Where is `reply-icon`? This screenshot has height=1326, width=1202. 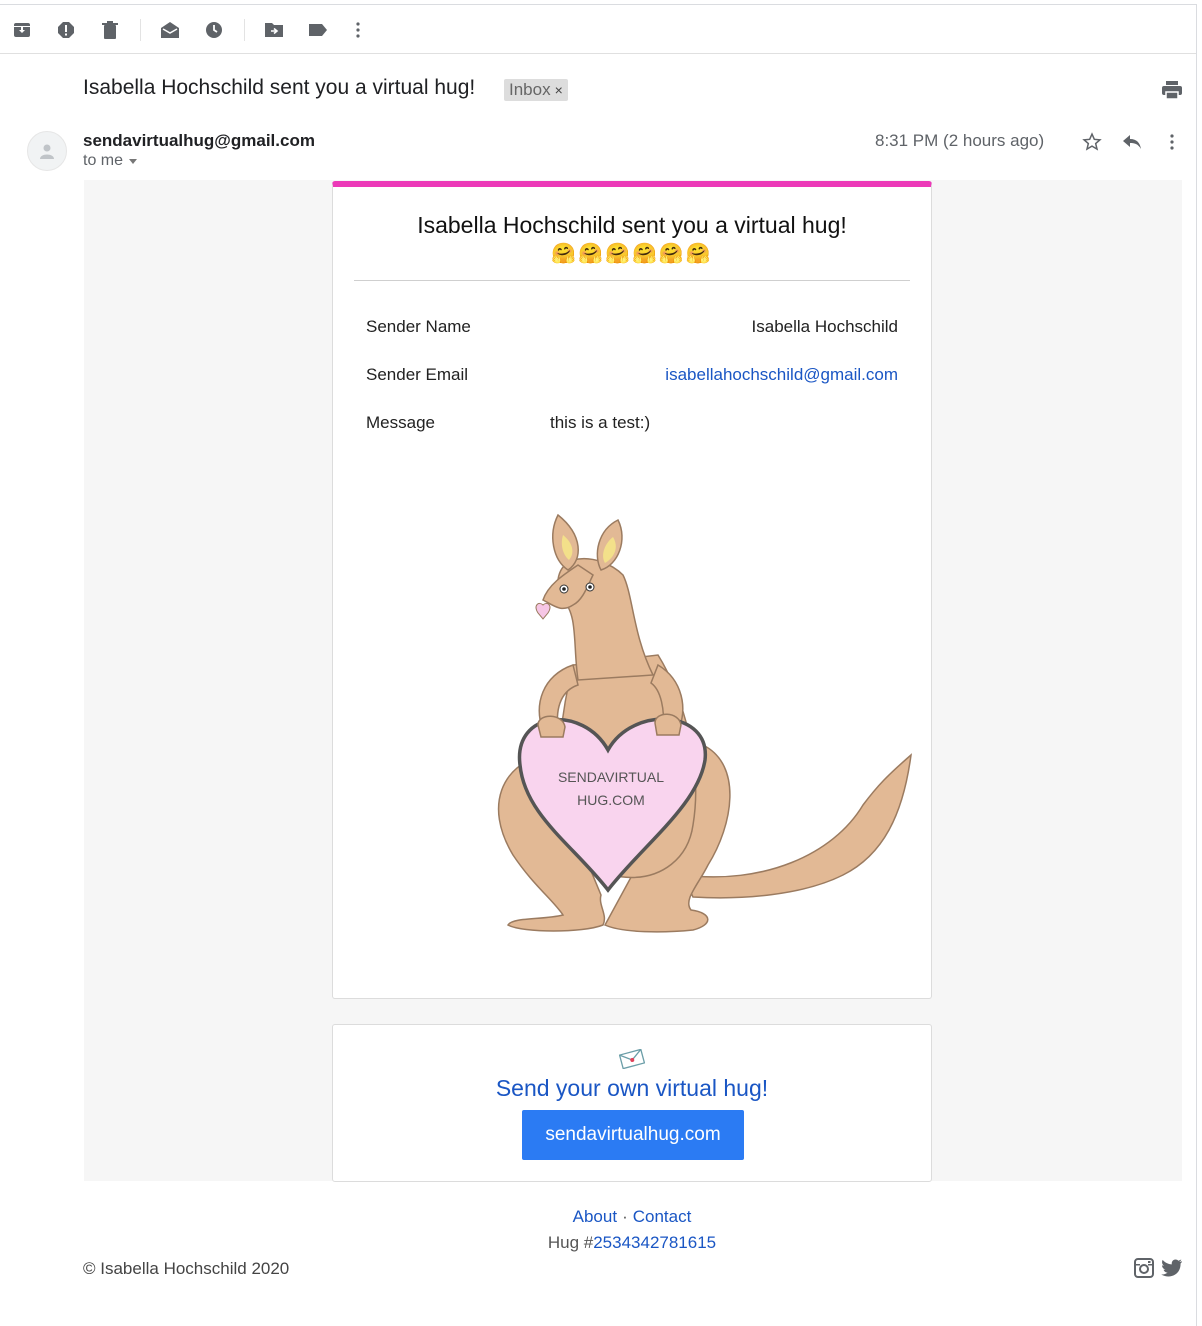 reply-icon is located at coordinates (1132, 142).